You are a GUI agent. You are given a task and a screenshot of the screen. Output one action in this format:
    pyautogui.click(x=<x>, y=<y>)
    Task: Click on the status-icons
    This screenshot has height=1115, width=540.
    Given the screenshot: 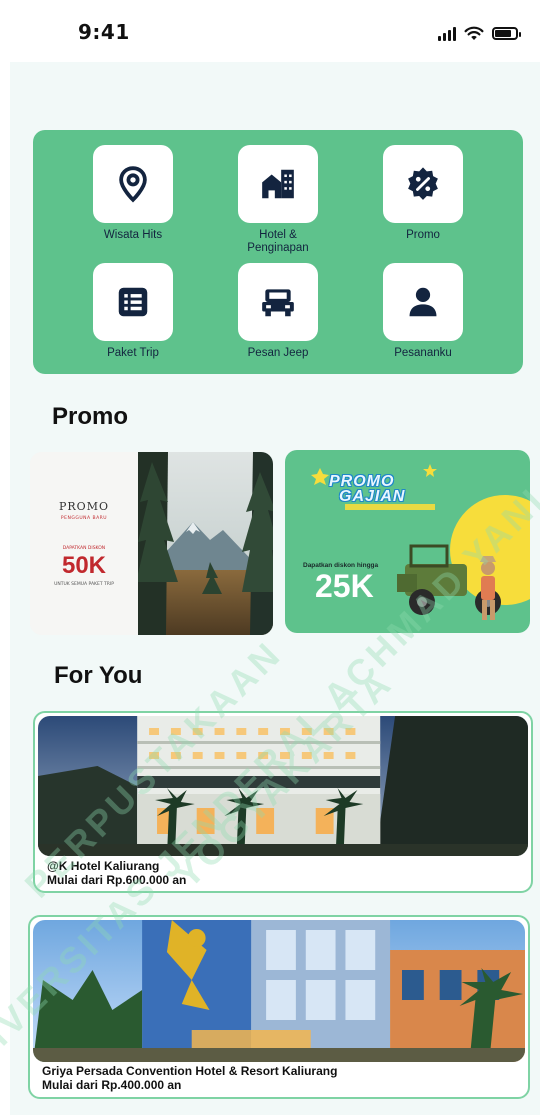 What is the action you would take?
    pyautogui.click(x=479, y=33)
    